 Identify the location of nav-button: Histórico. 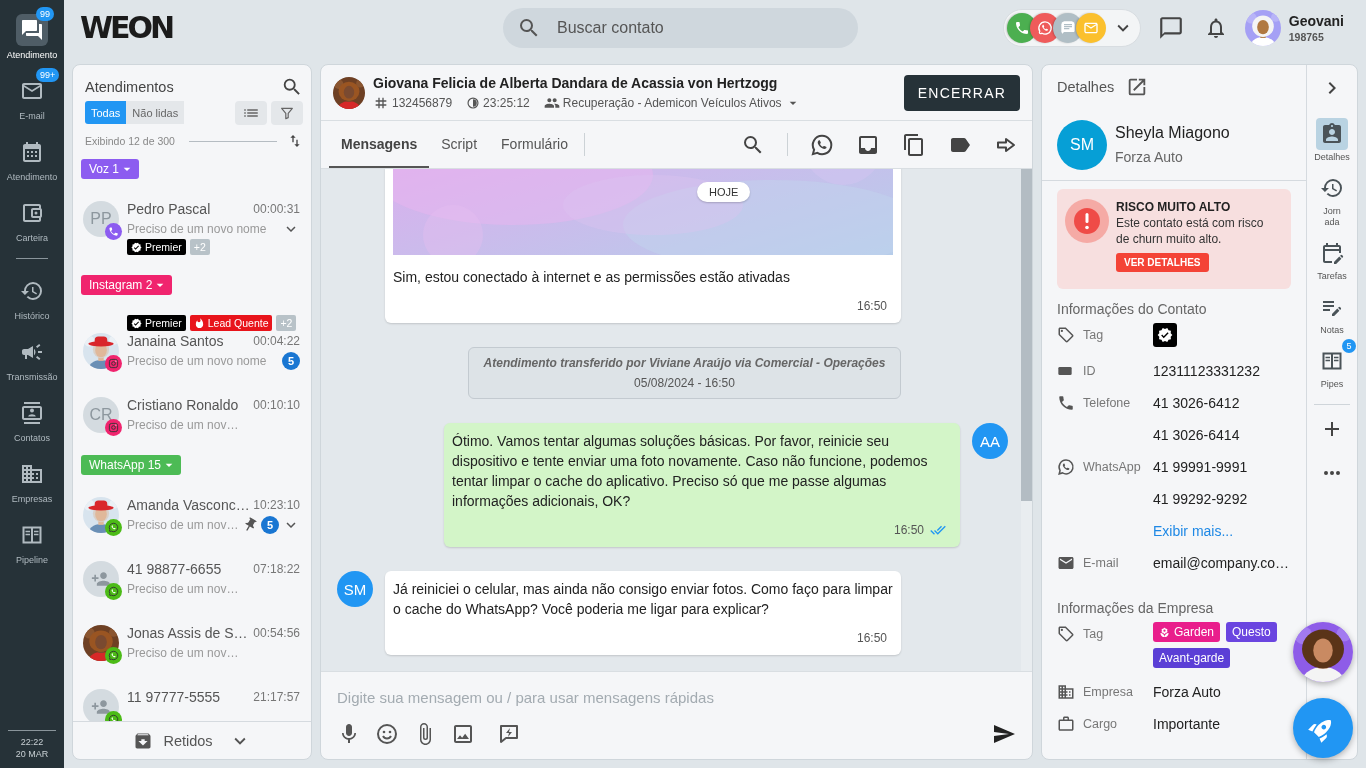
(32, 298).